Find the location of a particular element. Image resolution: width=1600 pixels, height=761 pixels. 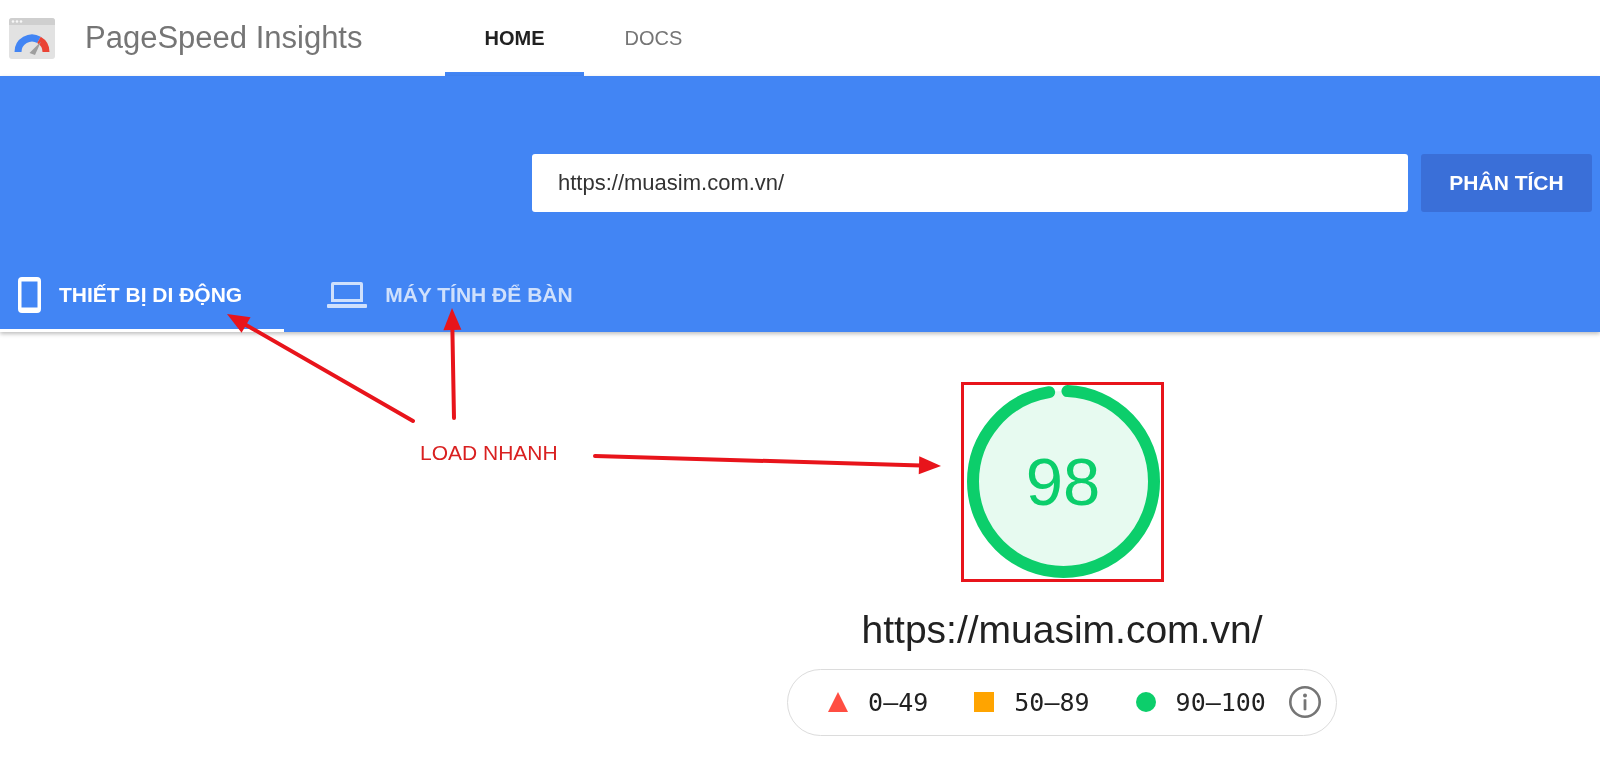

phone-icon is located at coordinates (29, 294).